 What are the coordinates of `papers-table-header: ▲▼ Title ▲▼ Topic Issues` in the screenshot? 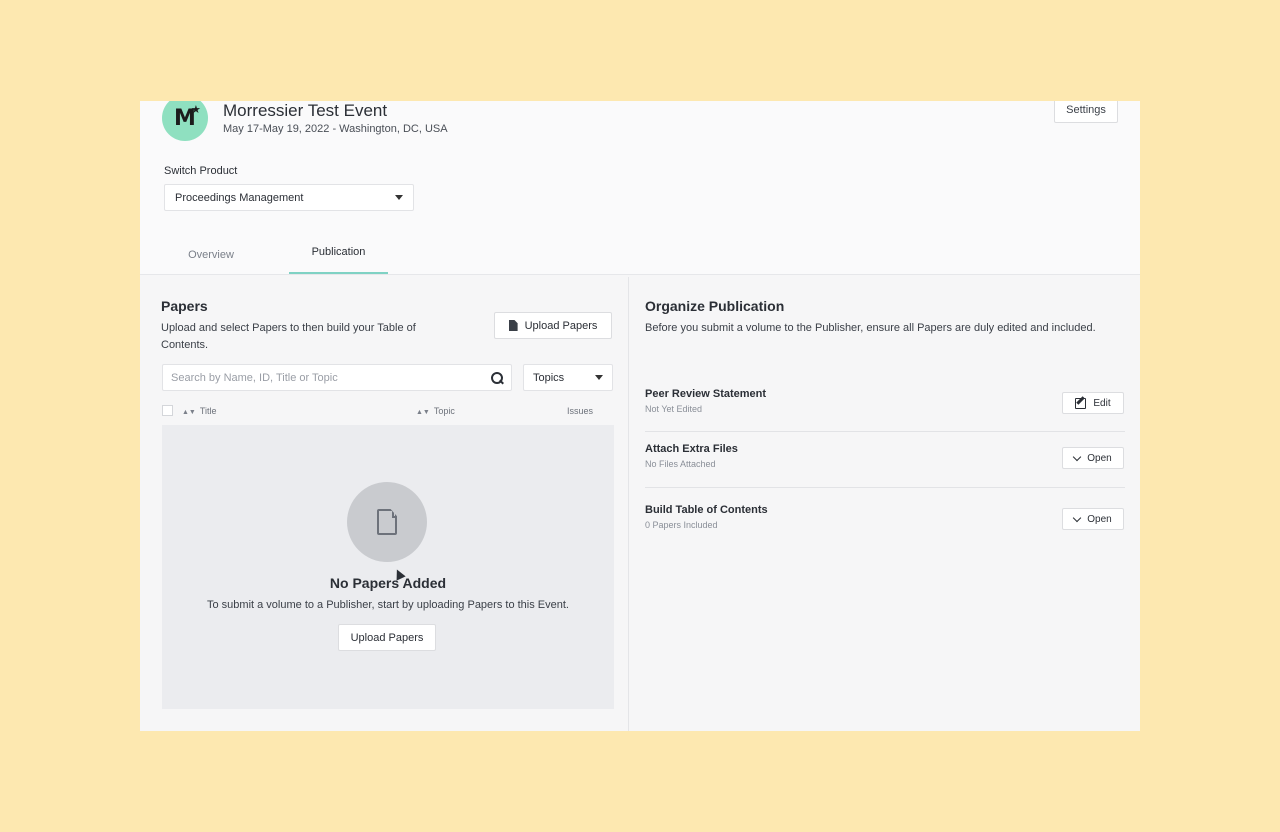 It's located at (388, 412).